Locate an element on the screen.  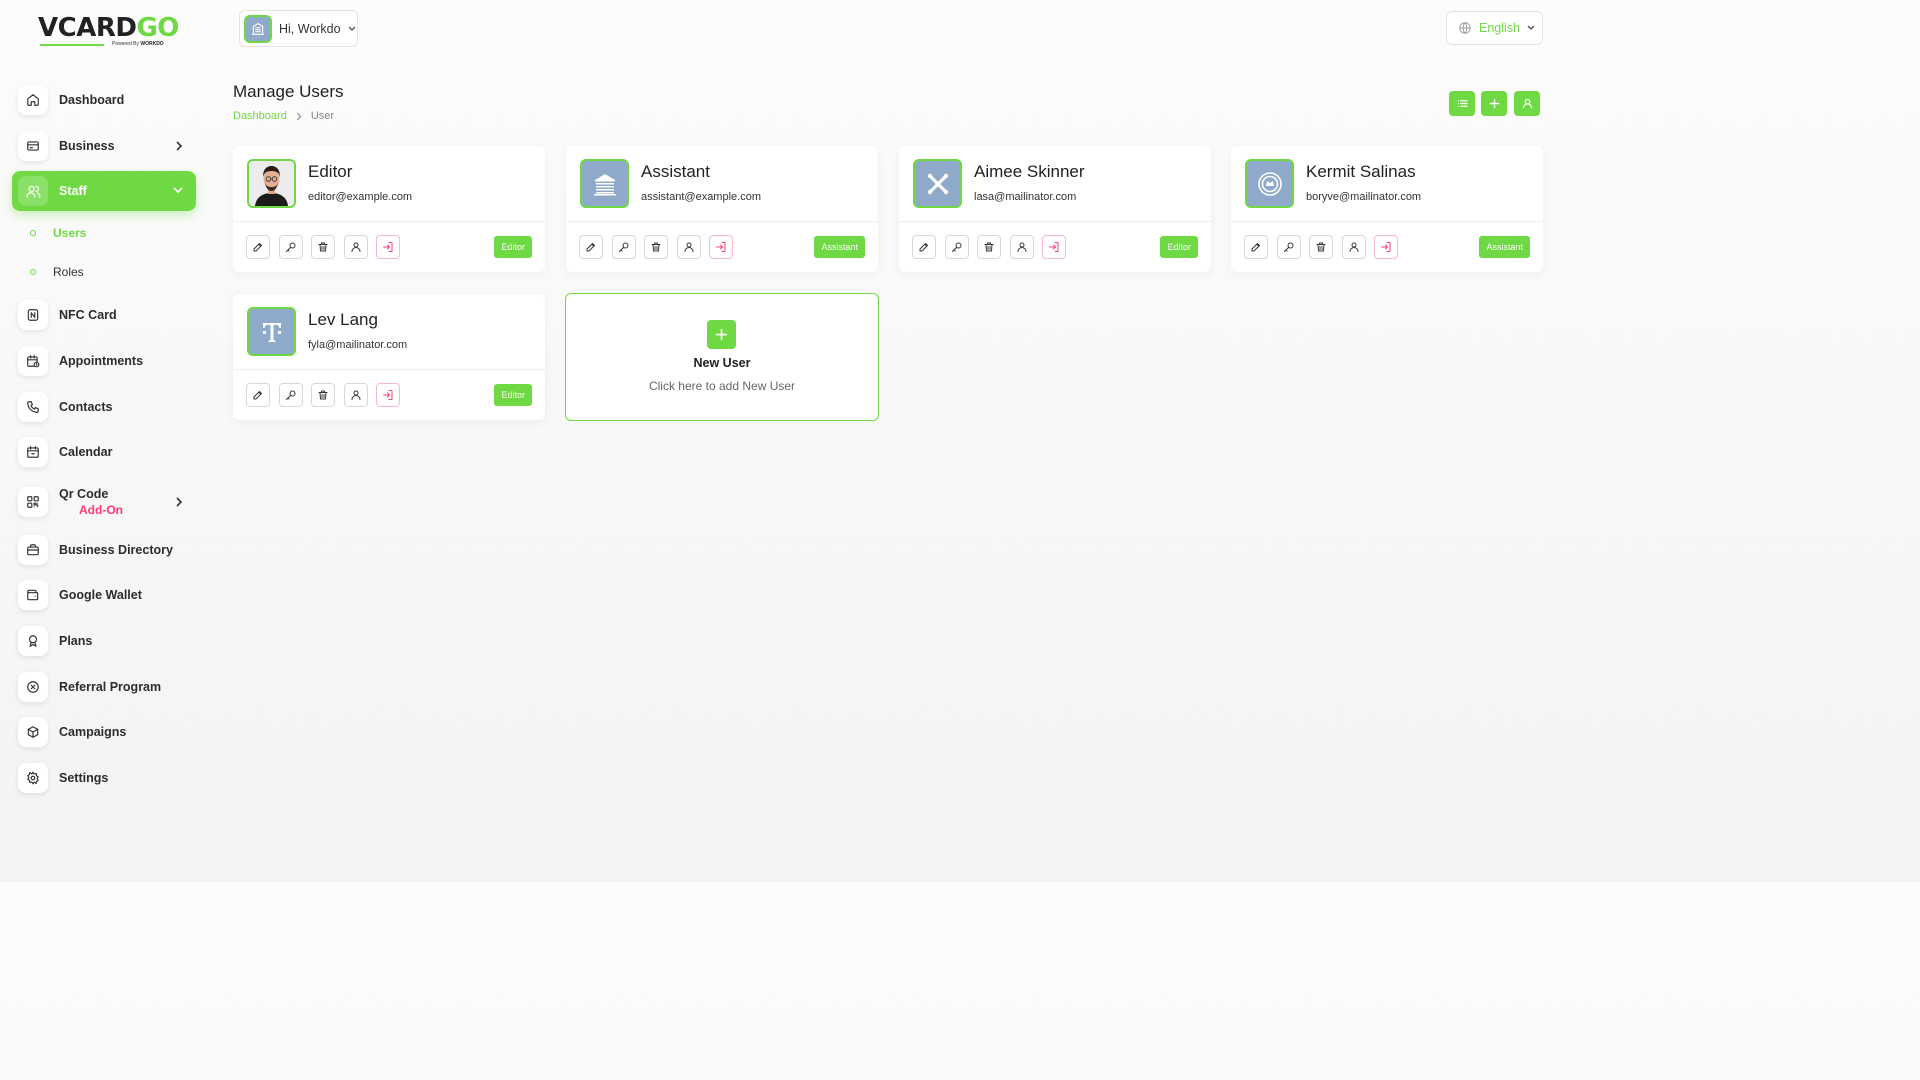
sidebar-subitem-label: Users is located at coordinates (70, 233).